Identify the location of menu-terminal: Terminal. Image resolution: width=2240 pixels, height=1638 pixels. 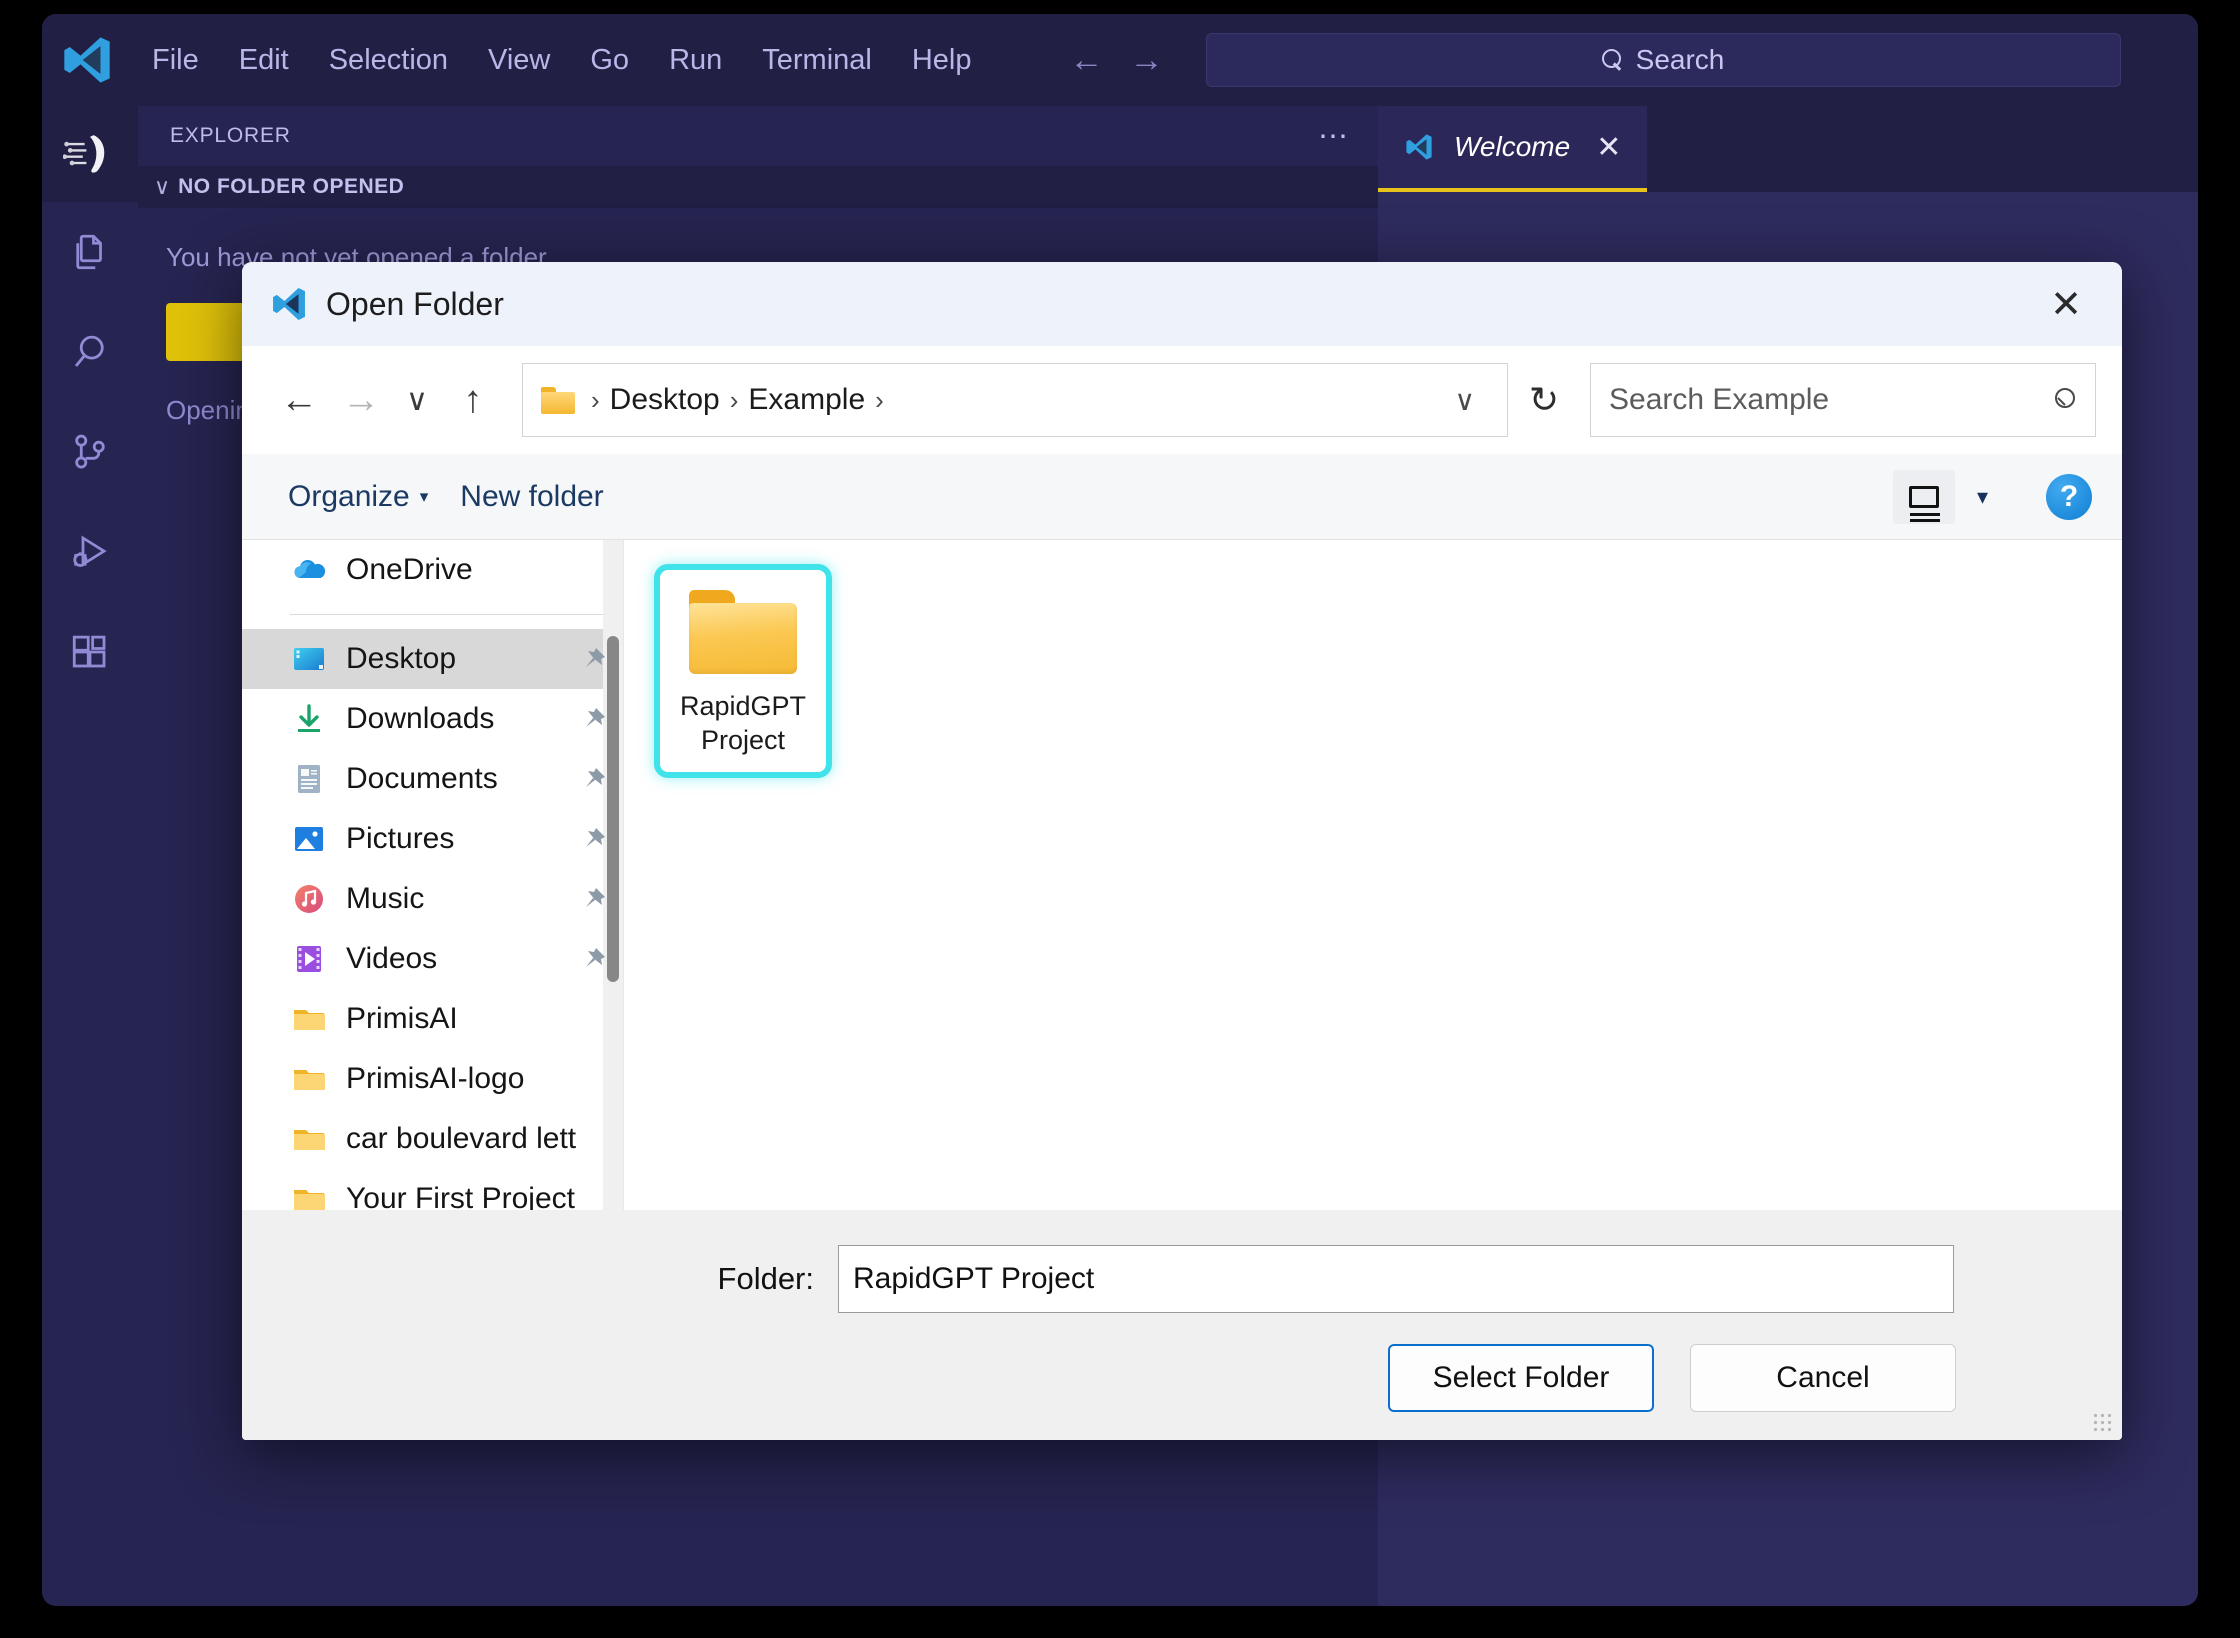
(817, 60).